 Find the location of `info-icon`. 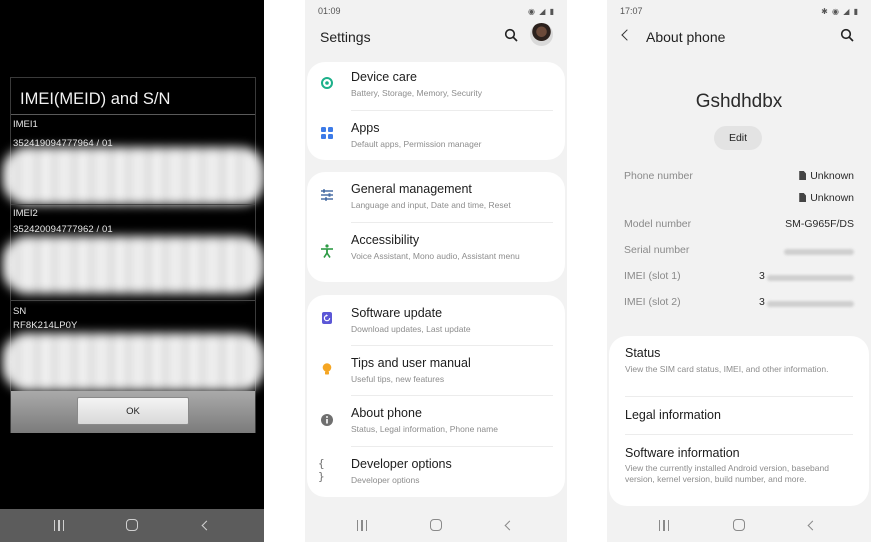

info-icon is located at coordinates (327, 420).